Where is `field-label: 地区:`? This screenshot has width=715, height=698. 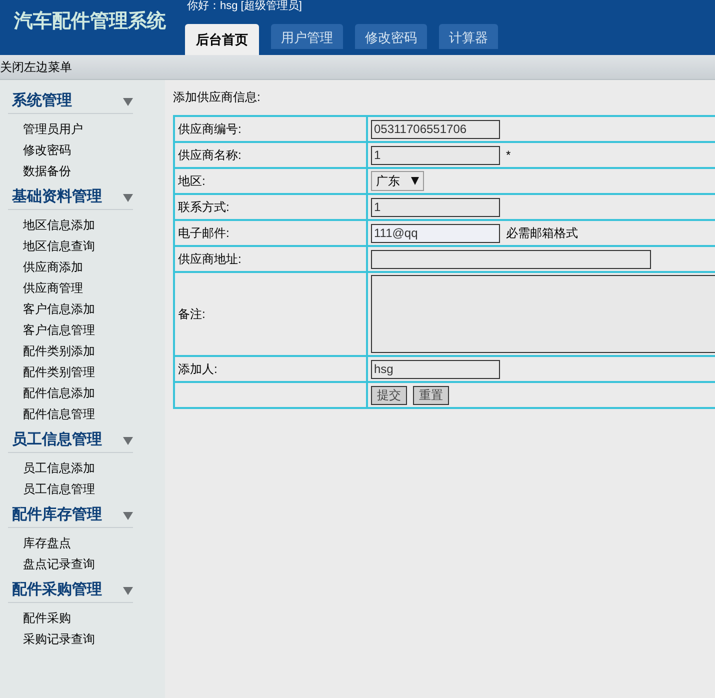 field-label: 地区: is located at coordinates (192, 181).